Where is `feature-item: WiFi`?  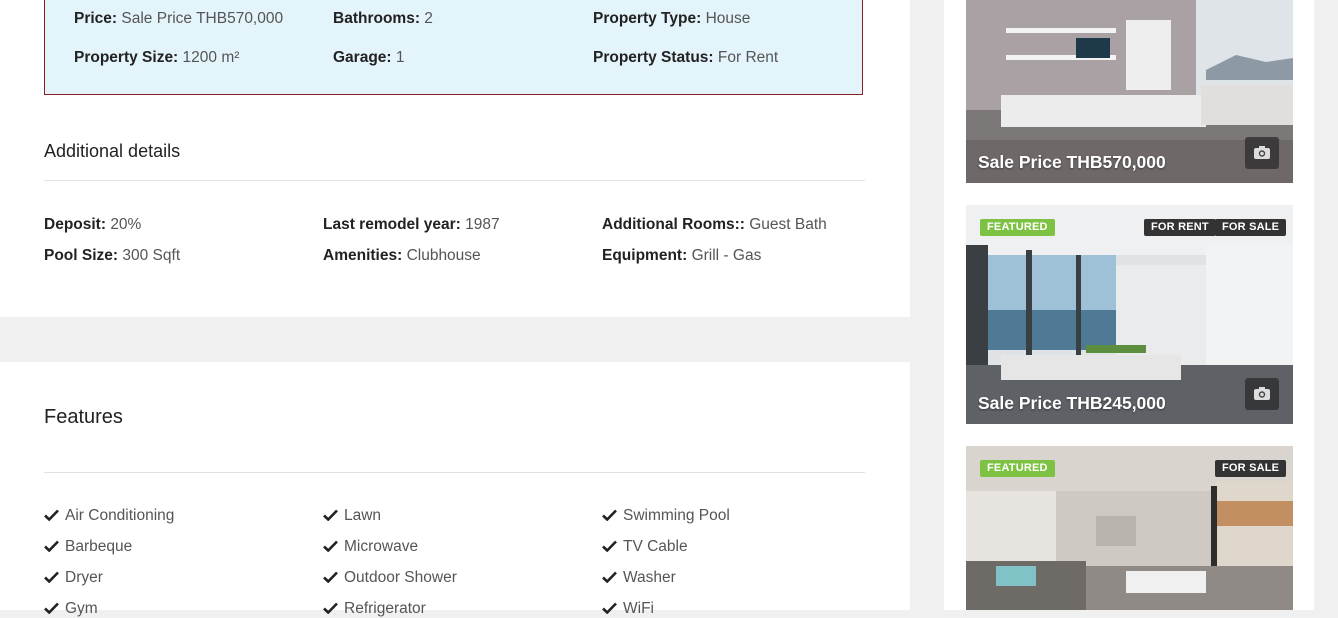 feature-item: WiFi is located at coordinates (628, 609).